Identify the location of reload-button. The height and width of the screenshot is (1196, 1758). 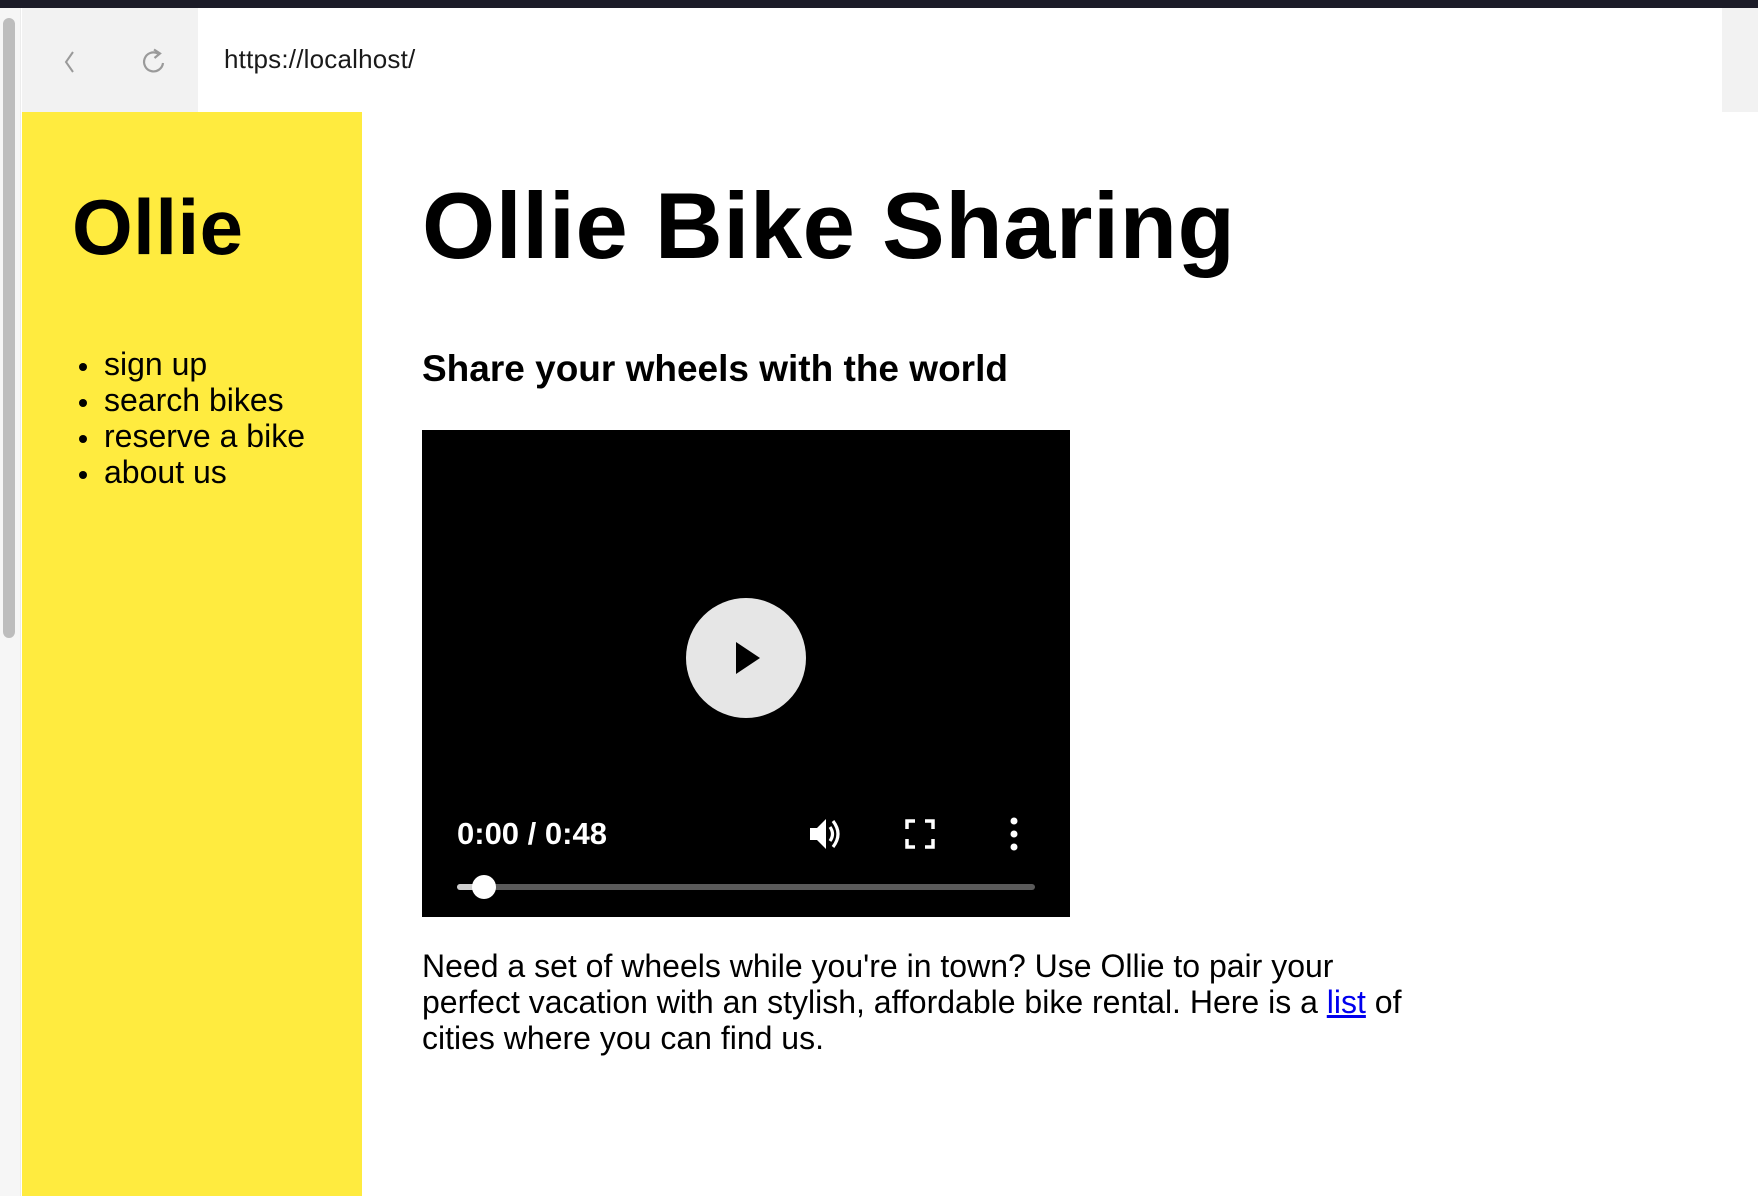
(154, 62).